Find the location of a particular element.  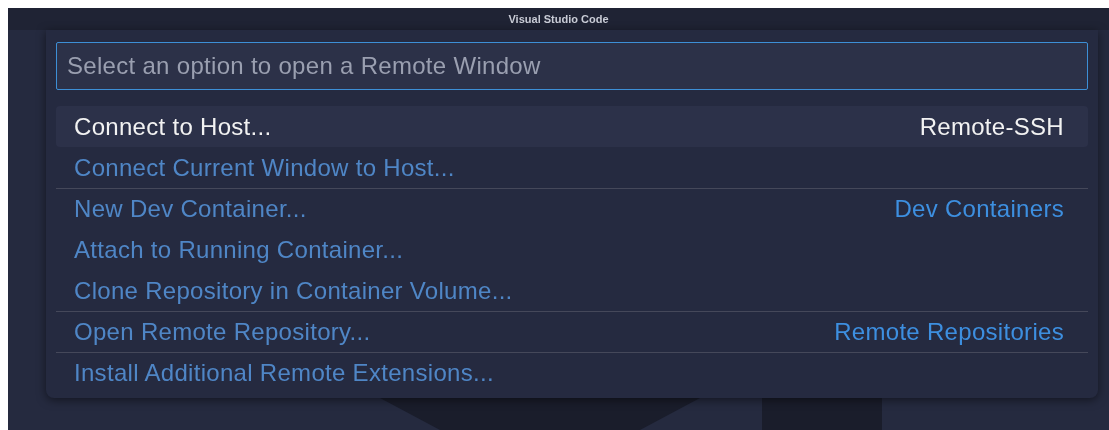

group-label: Dev Containers is located at coordinates (979, 209).